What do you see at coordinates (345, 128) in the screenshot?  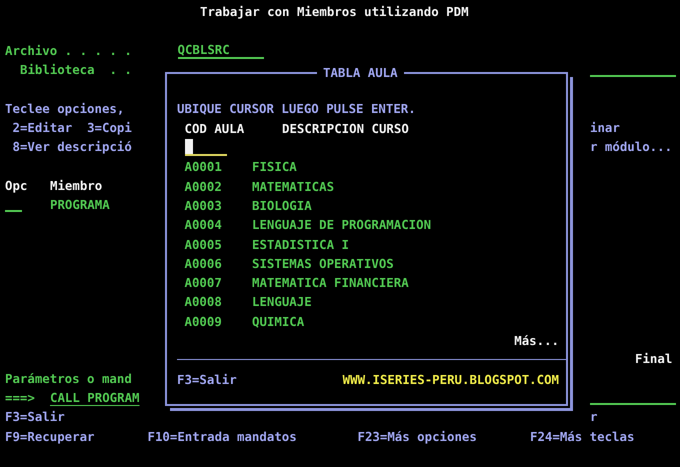 I see `column-header: DESCRIPCION CURSO` at bounding box center [345, 128].